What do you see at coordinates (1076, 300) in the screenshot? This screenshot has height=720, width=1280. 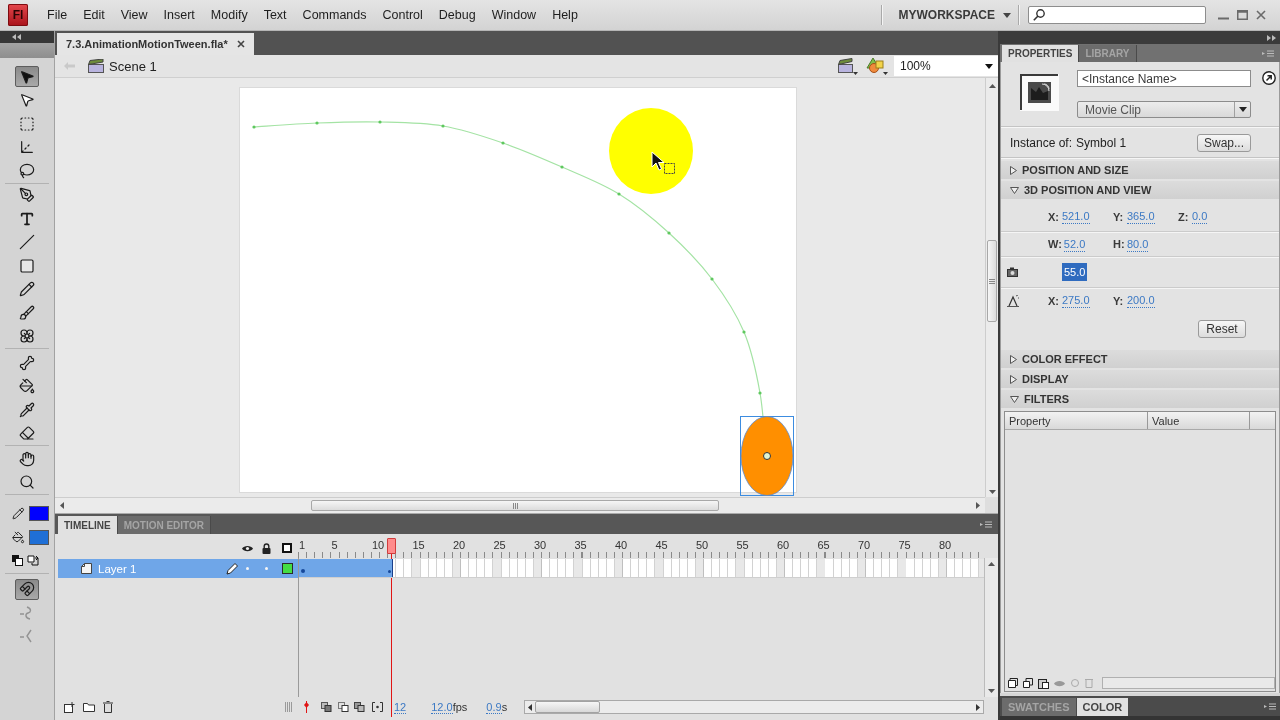 I see `number-field: 275.0` at bounding box center [1076, 300].